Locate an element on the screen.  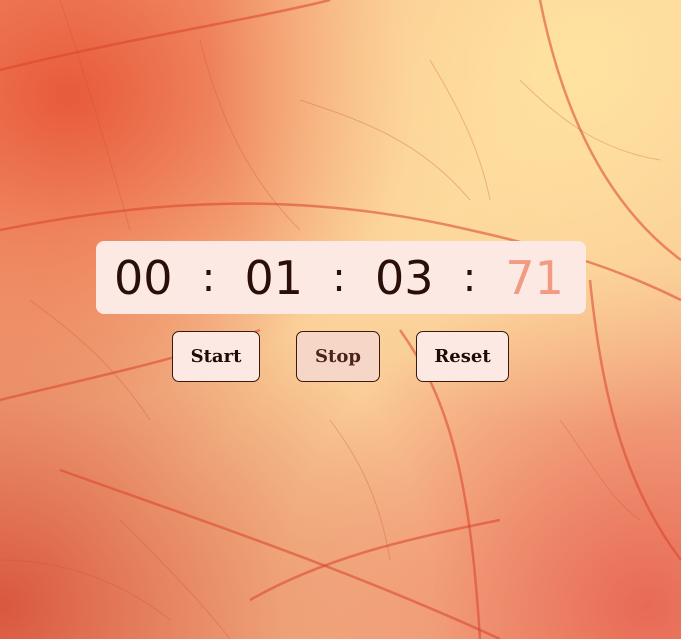
start-button: Start is located at coordinates (216, 356).